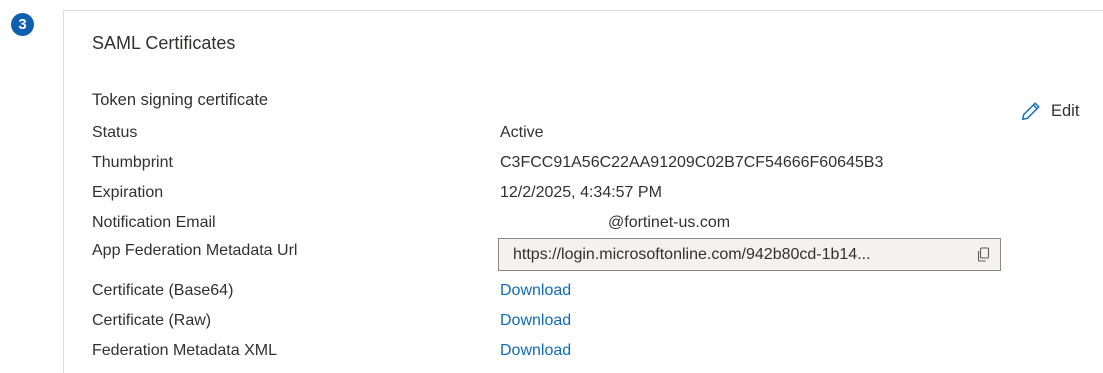  Describe the element at coordinates (1049, 111) in the screenshot. I see `edit-button: Edit` at that location.